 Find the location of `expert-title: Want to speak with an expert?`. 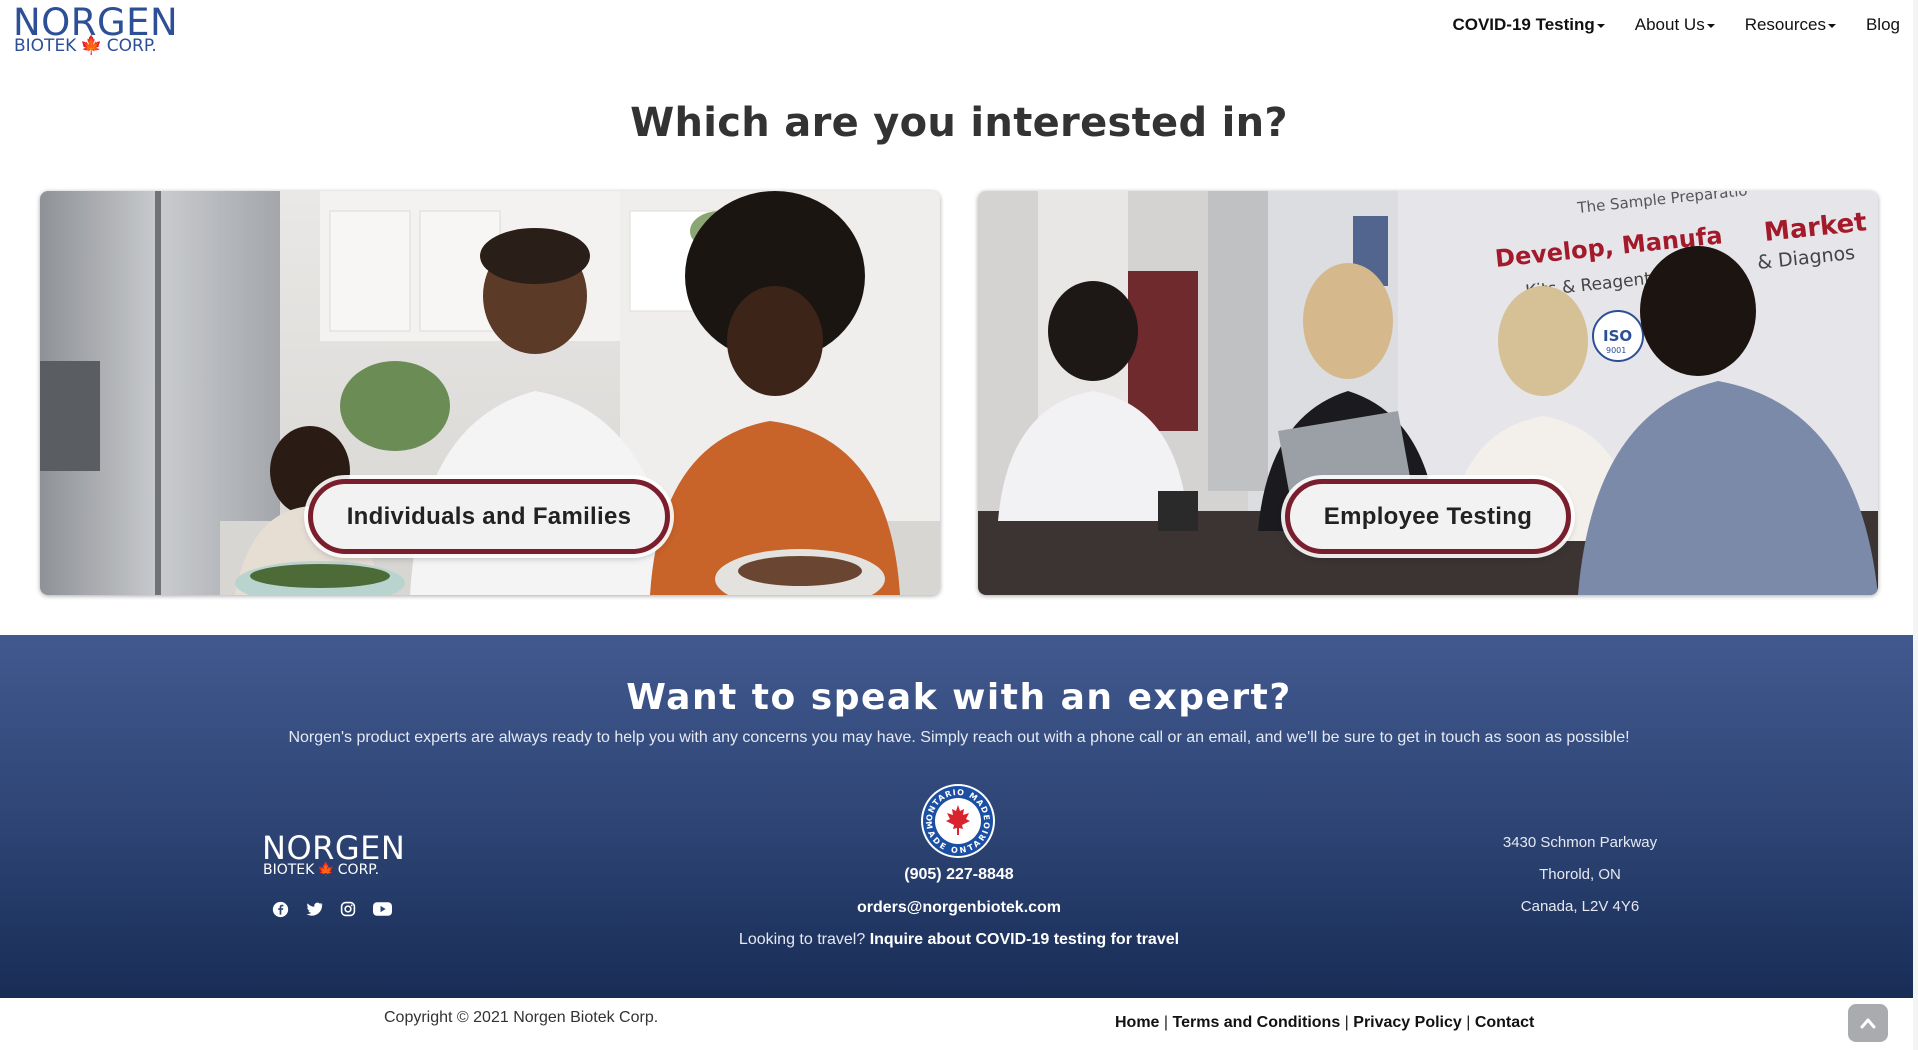

expert-title: Want to speak with an expert? is located at coordinates (959, 697).